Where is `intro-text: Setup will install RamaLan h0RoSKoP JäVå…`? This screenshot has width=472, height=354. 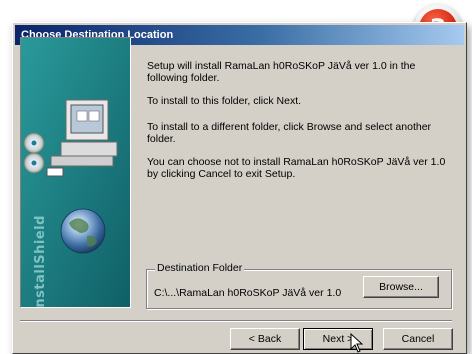
intro-text: Setup will install RamaLan h0RoSKoP JäVå… is located at coordinates (281, 72).